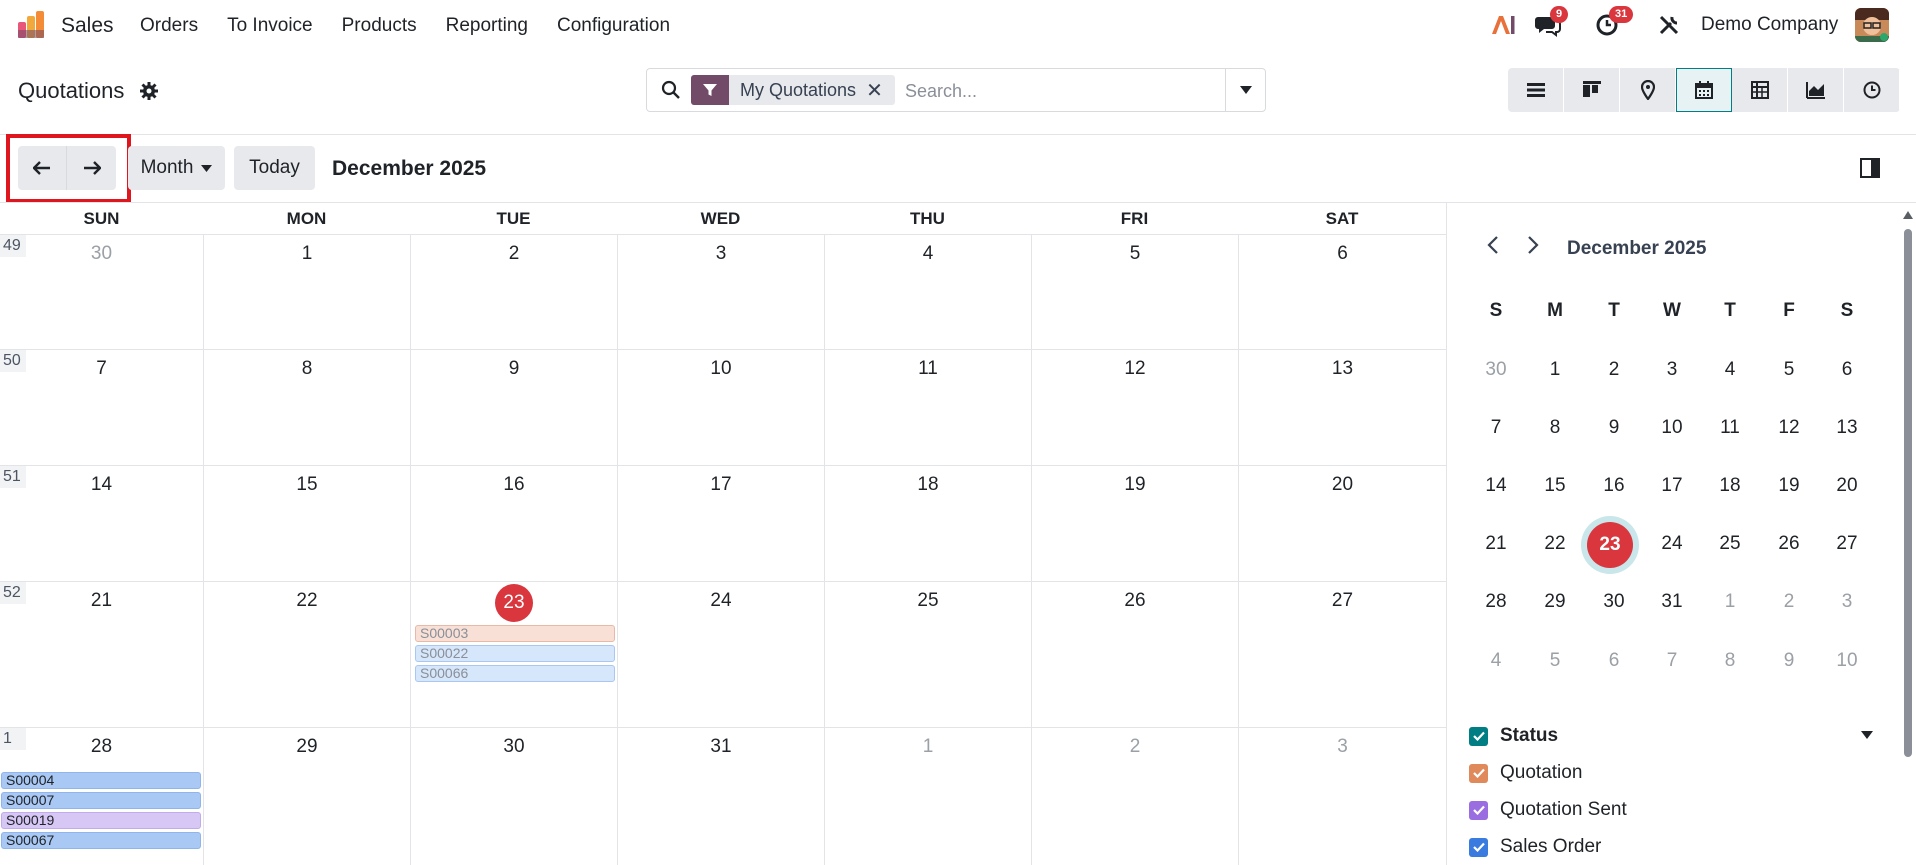 This screenshot has width=1916, height=865. I want to click on mini-day: 31, so click(1672, 602).